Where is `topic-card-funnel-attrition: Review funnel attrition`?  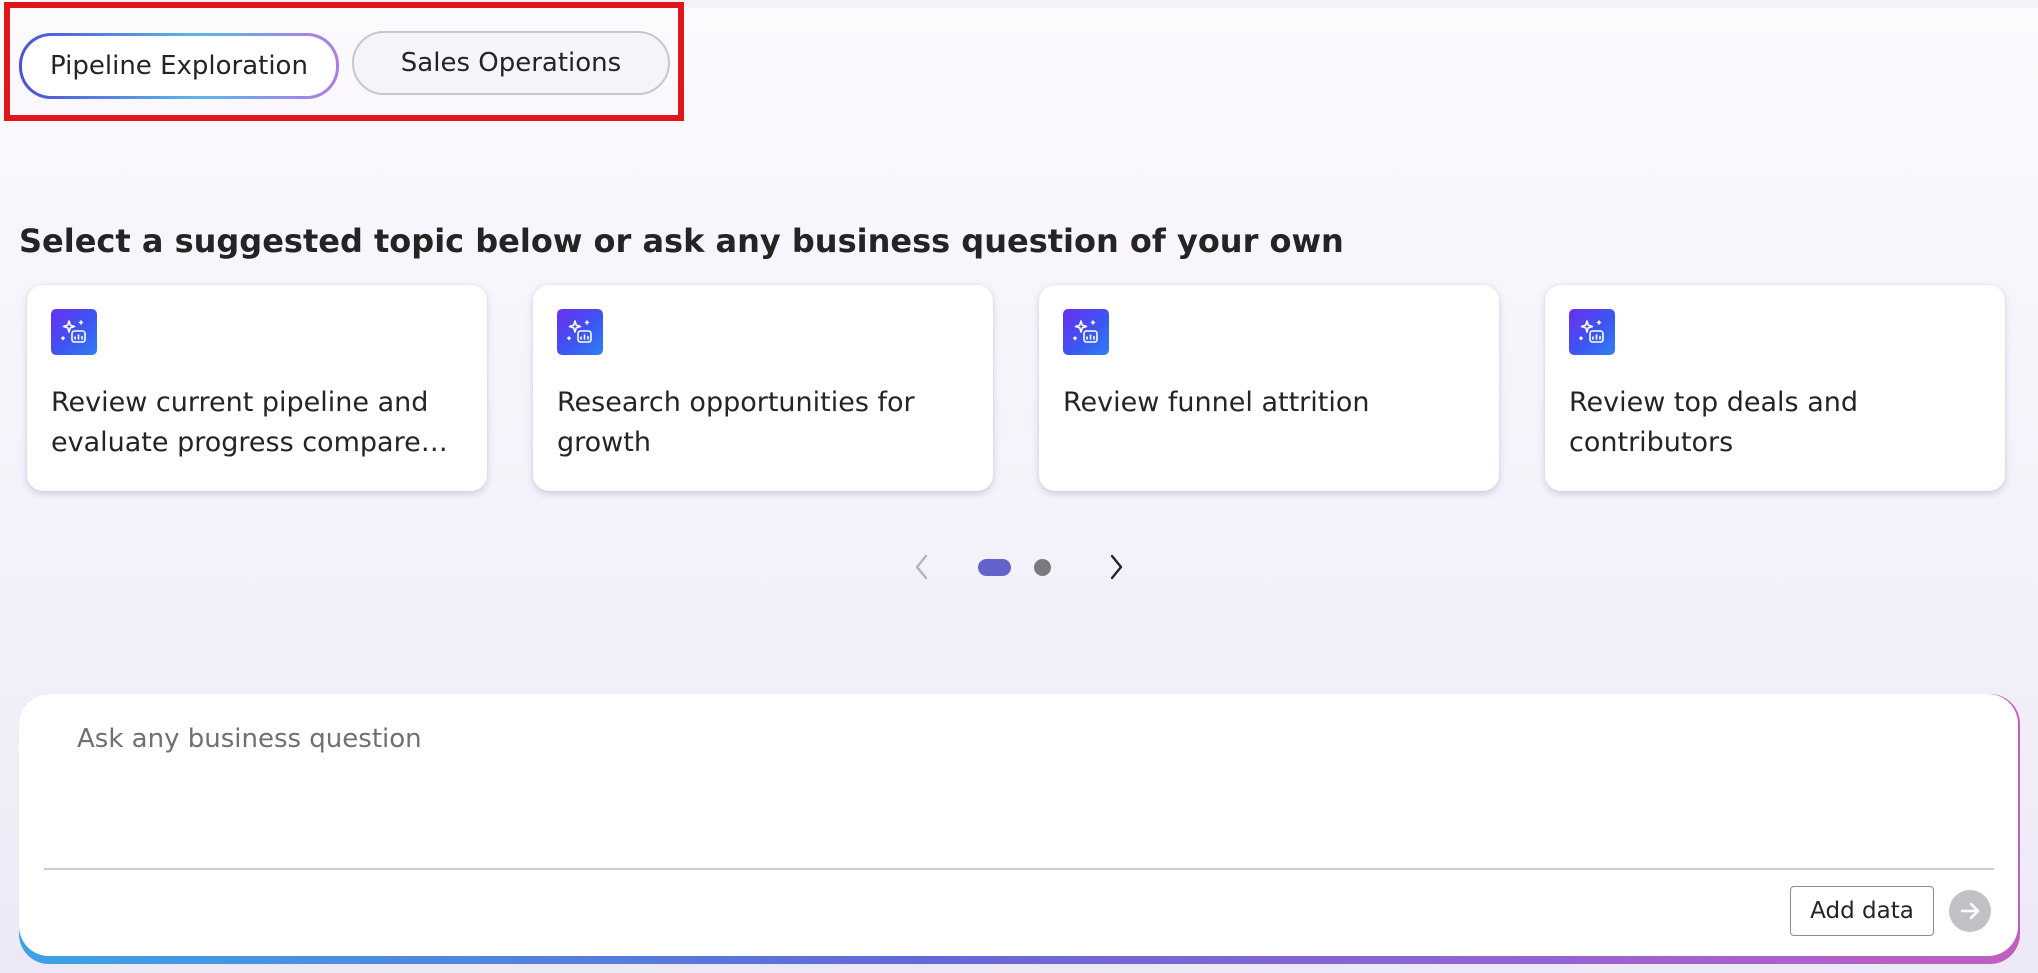 topic-card-funnel-attrition: Review funnel attrition is located at coordinates (1269, 388).